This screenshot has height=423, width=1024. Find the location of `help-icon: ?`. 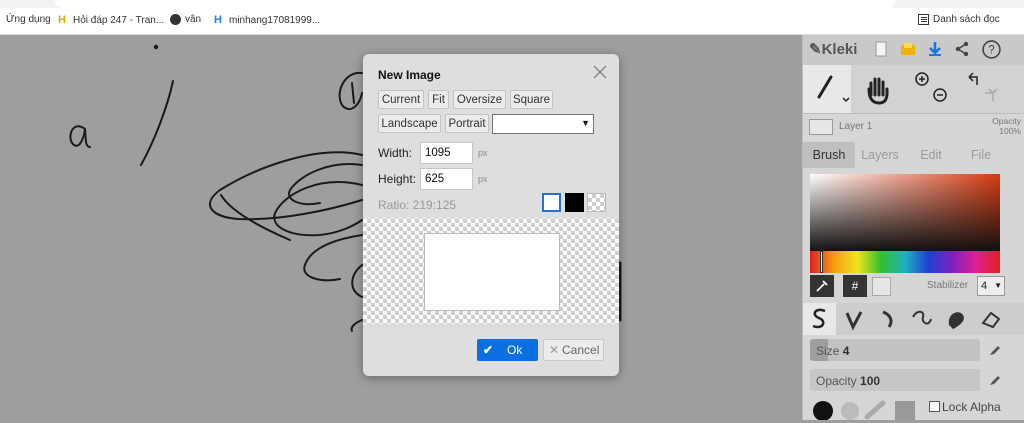

help-icon: ? is located at coordinates (991, 49).